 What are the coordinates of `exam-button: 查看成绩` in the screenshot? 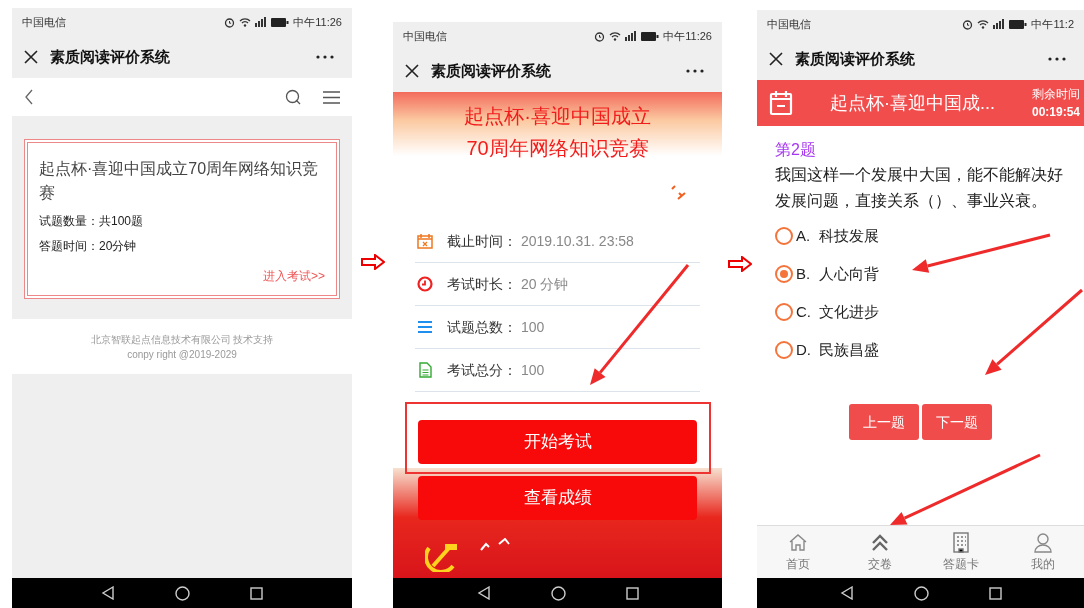 It's located at (557, 498).